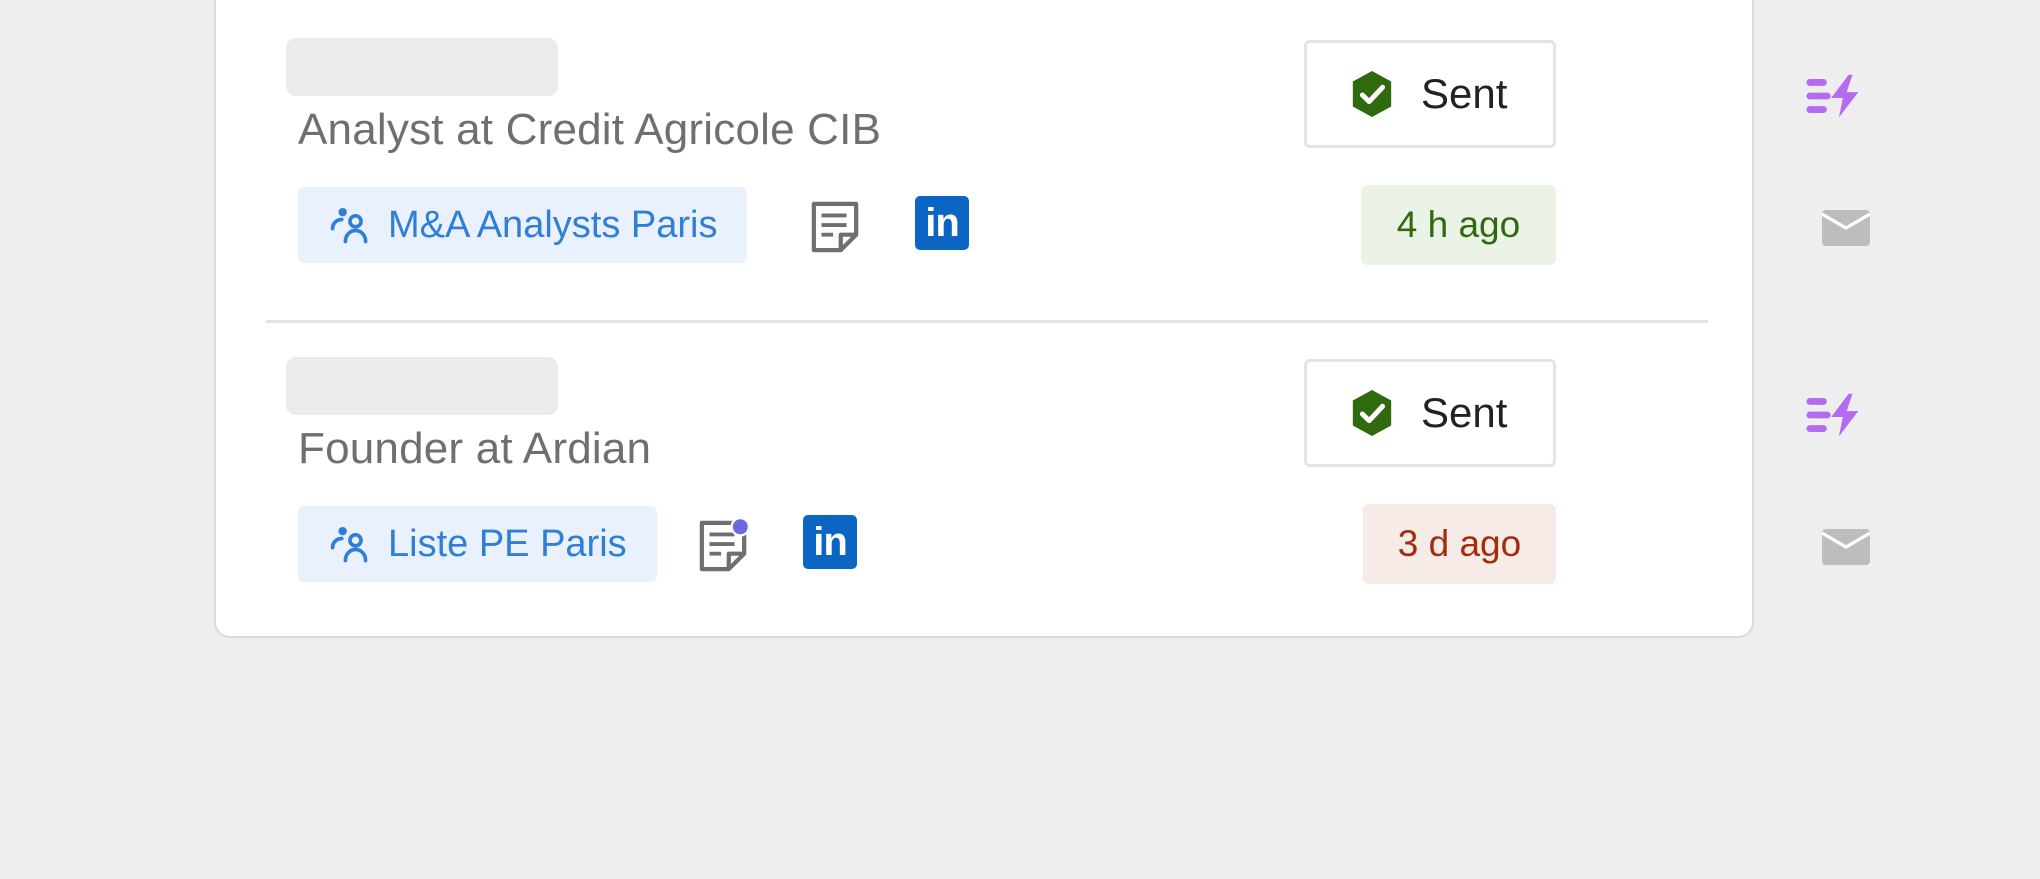 The height and width of the screenshot is (879, 2040). Describe the element at coordinates (1459, 544) in the screenshot. I see `time-badge: 3 d ago` at that location.